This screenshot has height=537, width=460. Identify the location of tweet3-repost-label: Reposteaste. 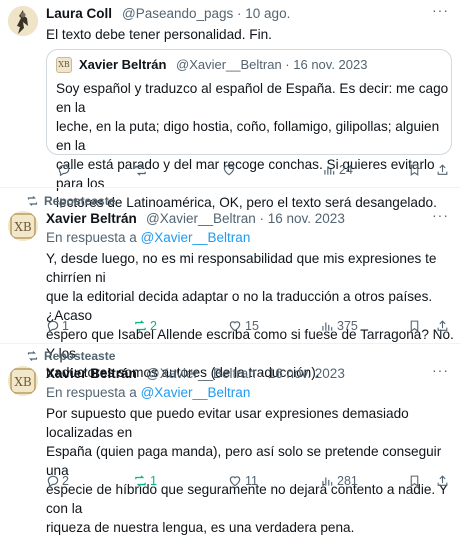
(79, 356).